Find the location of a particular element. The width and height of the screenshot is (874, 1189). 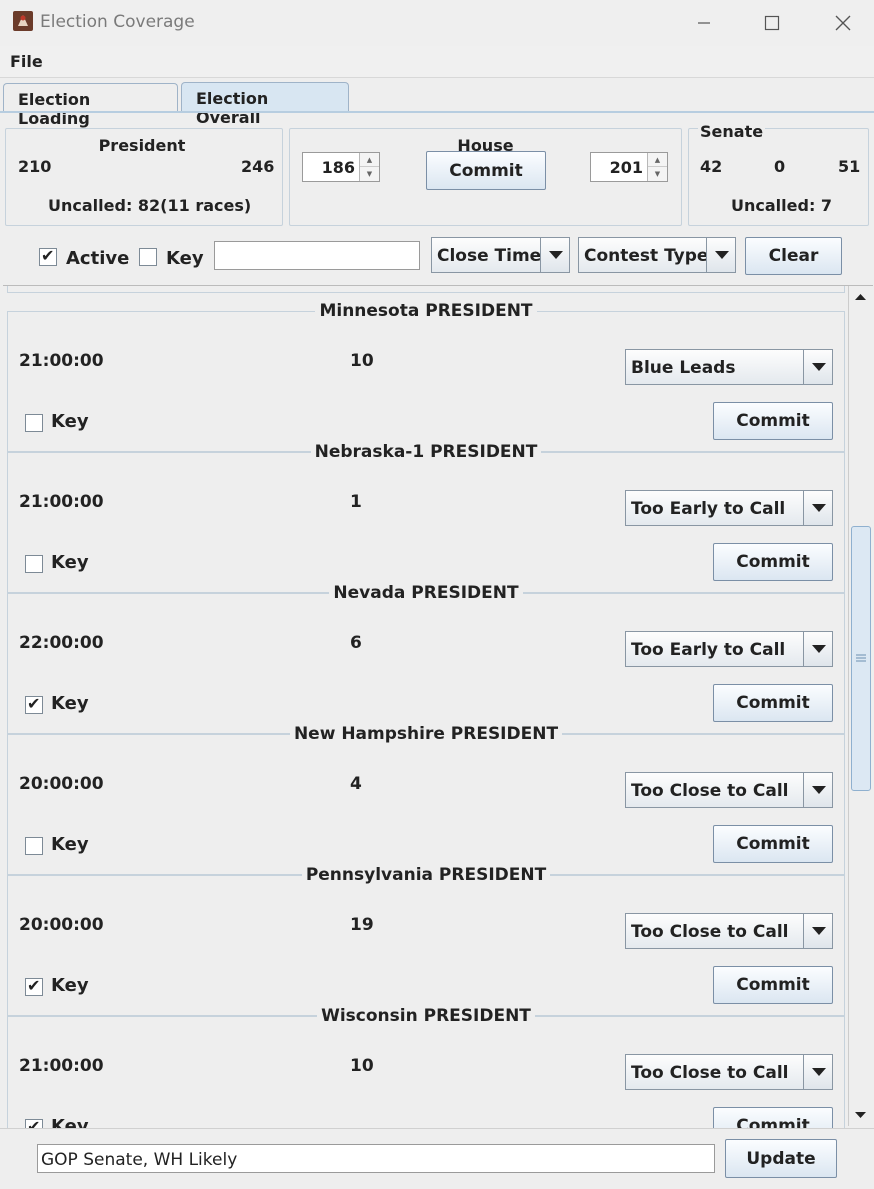

scroll-up-icon is located at coordinates (860, 297).